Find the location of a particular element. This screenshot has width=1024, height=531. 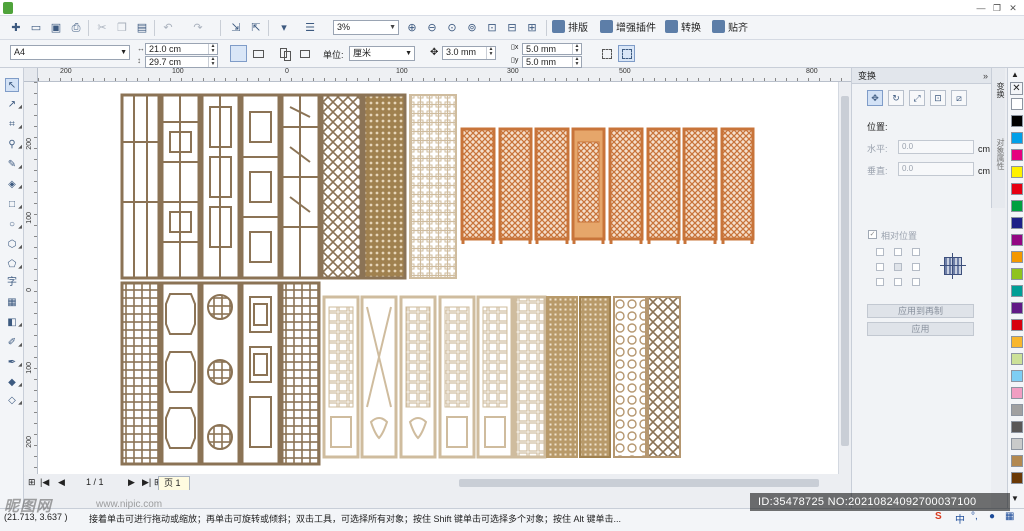

vertical-field: 0.0 is located at coordinates (936, 169).